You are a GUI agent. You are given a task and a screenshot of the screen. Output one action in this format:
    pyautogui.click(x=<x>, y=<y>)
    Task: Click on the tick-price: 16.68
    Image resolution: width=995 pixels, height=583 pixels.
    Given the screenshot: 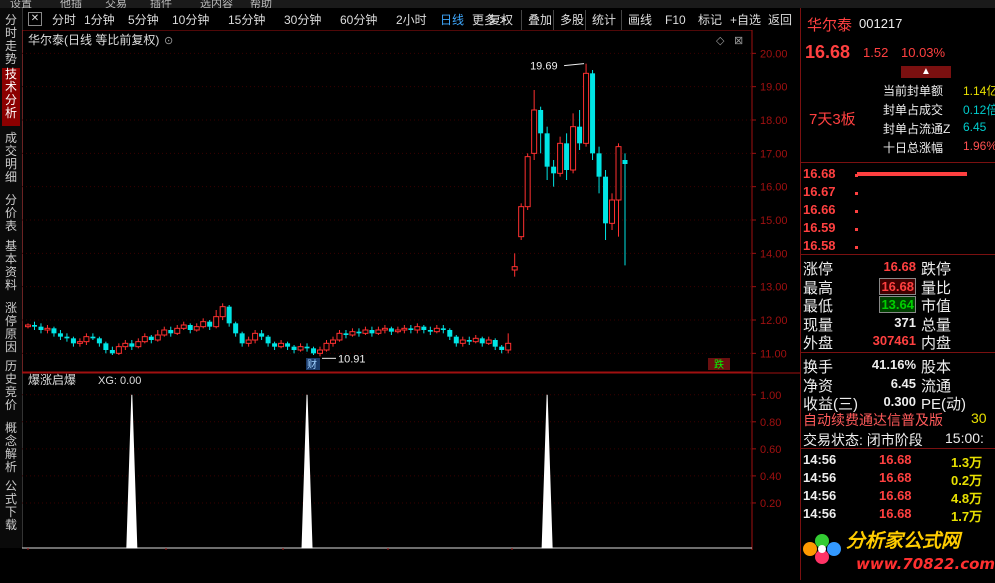 What is the action you would take?
    pyautogui.click(x=895, y=477)
    